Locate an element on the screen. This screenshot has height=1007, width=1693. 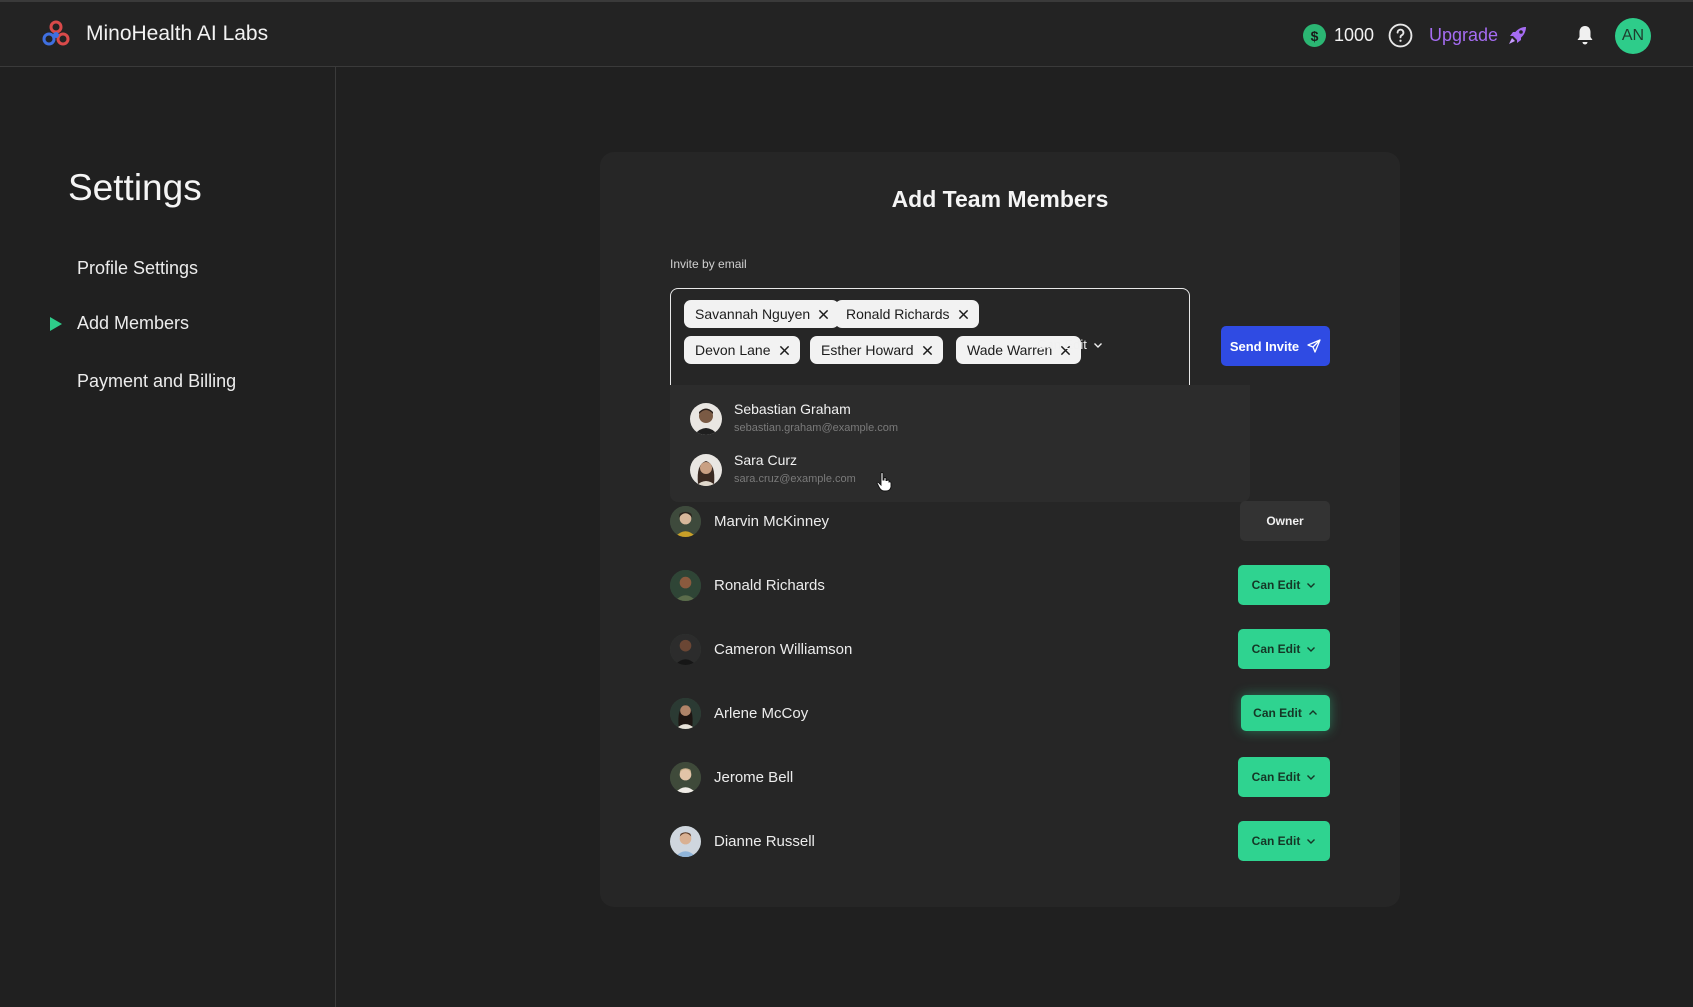
send-invite-button: Send Invite is located at coordinates (1275, 346).